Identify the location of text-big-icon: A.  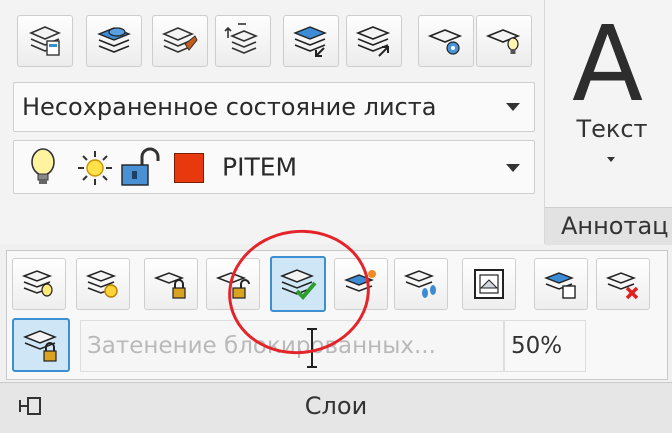
(607, 64).